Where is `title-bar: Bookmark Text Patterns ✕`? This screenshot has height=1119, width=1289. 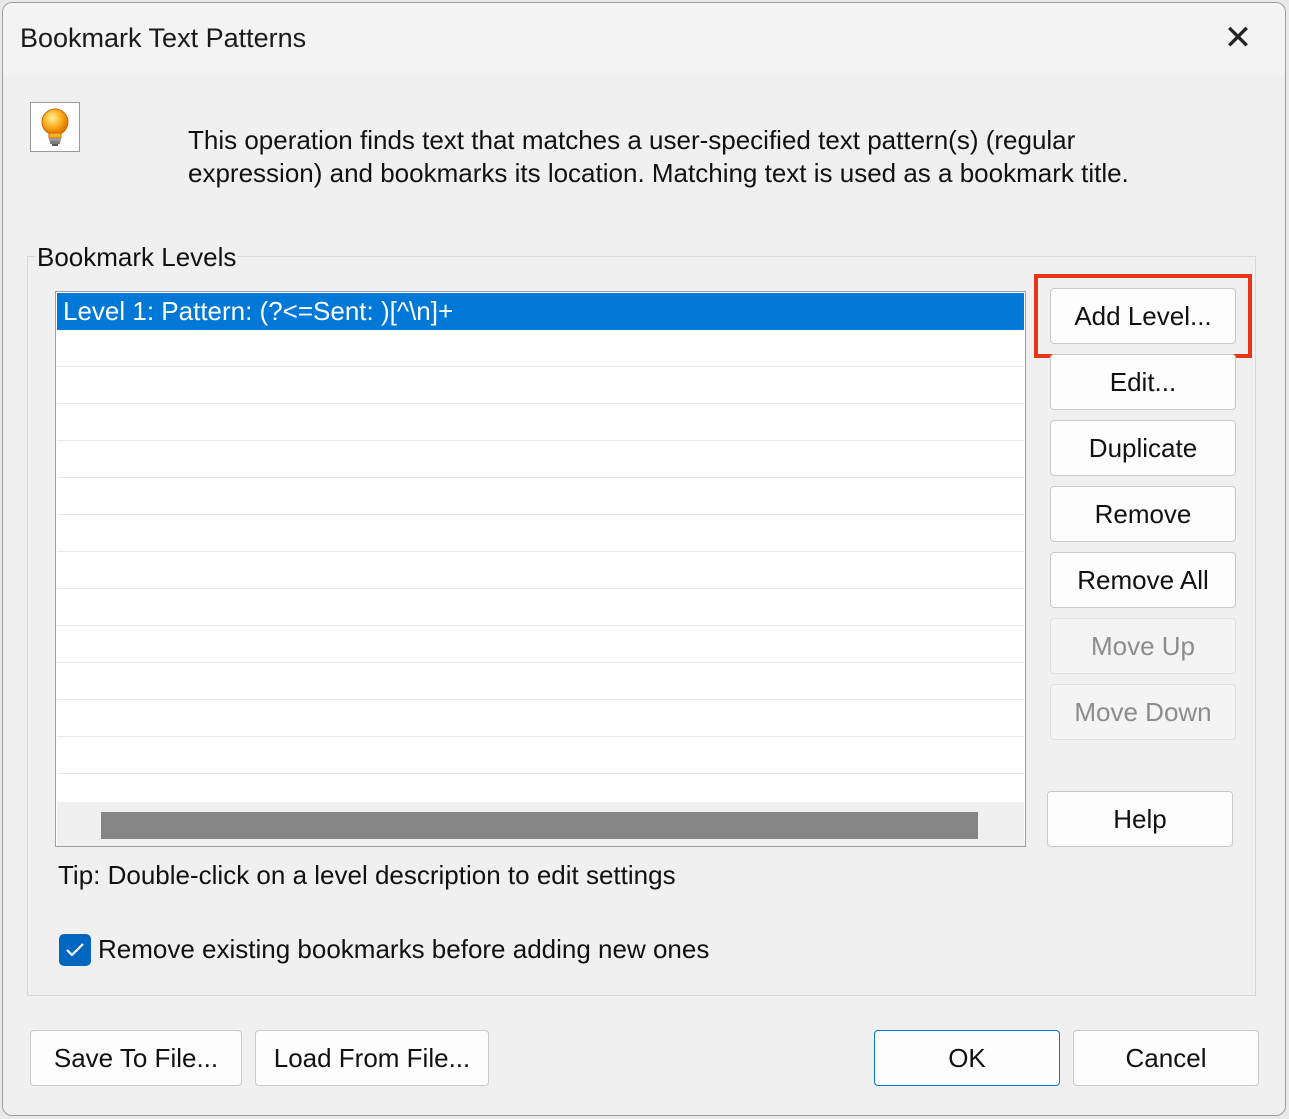 title-bar: Bookmark Text Patterns ✕ is located at coordinates (644, 39).